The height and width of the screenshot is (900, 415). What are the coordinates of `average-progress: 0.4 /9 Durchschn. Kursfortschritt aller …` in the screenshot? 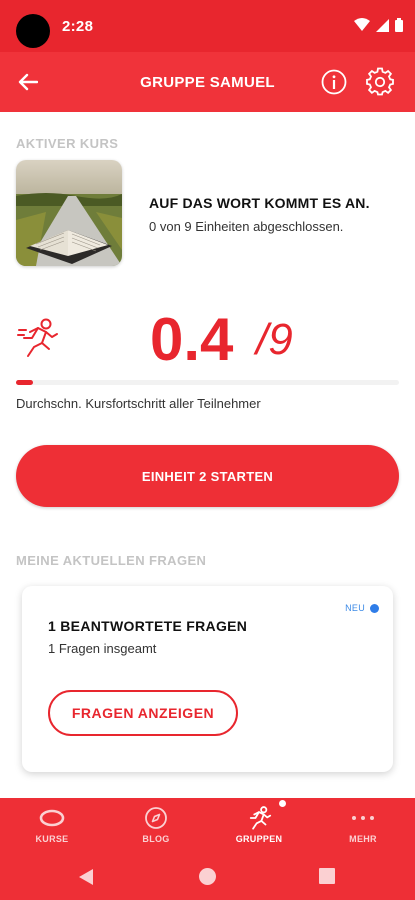 It's located at (207, 360).